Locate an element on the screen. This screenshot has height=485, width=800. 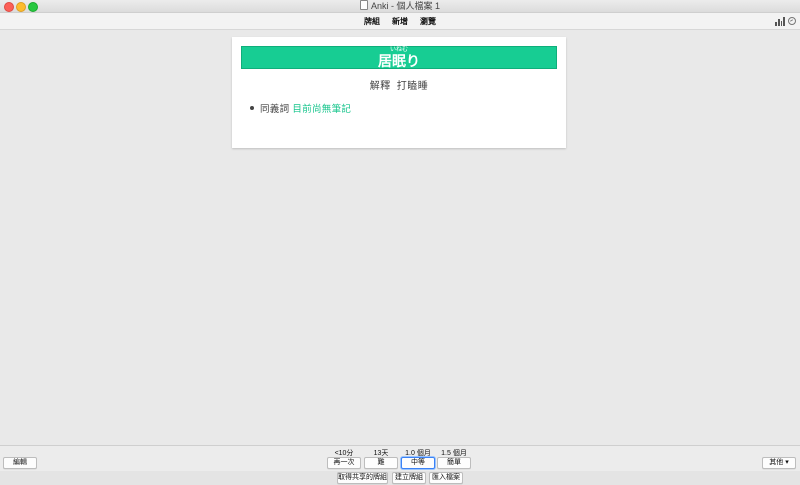
get-shared-decks-button: 取得共享的牌組 is located at coordinates (362, 478).